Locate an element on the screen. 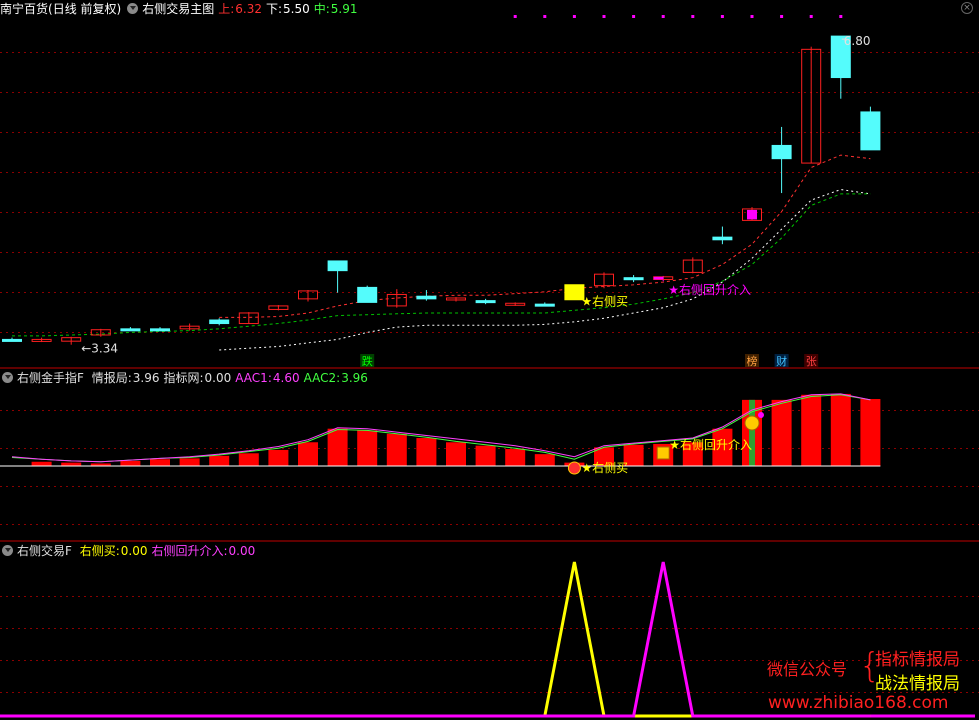  rebound-signal-label: ★右侧回升介入 is located at coordinates (709, 289).